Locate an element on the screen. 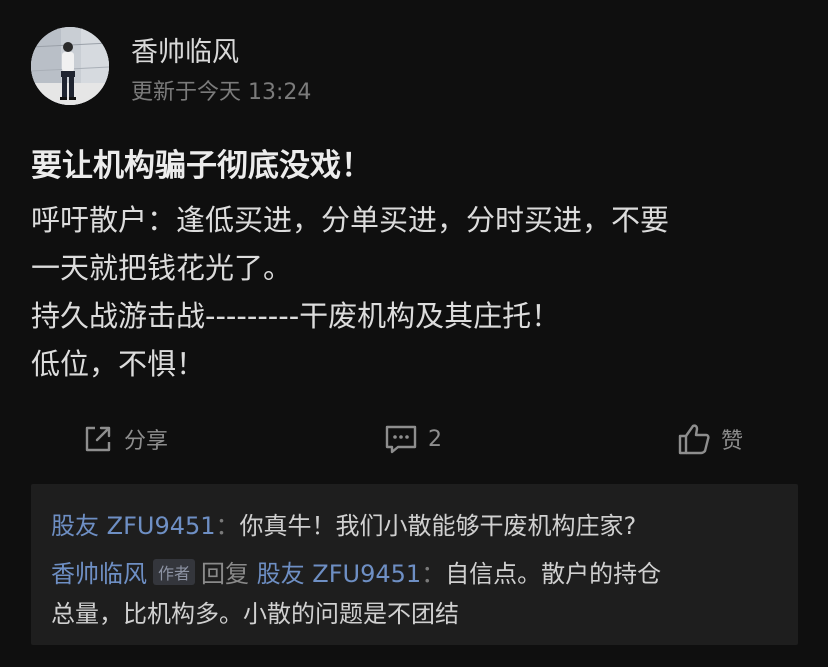 This screenshot has width=828, height=667. like-button: 赞 is located at coordinates (710, 439).